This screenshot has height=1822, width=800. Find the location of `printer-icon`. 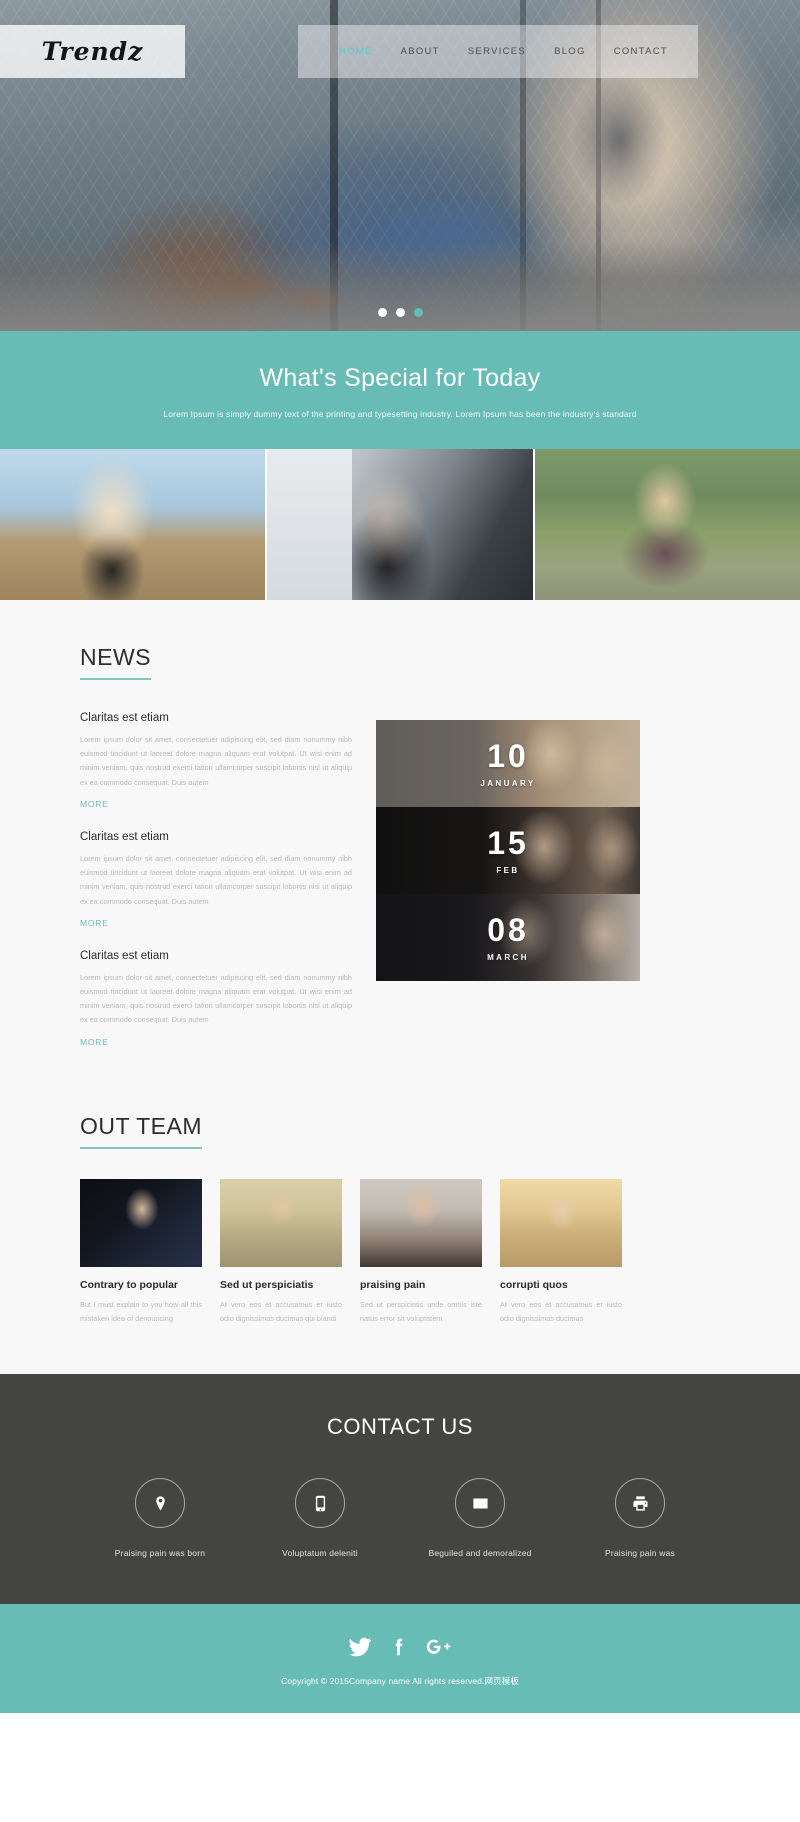

printer-icon is located at coordinates (640, 1503).